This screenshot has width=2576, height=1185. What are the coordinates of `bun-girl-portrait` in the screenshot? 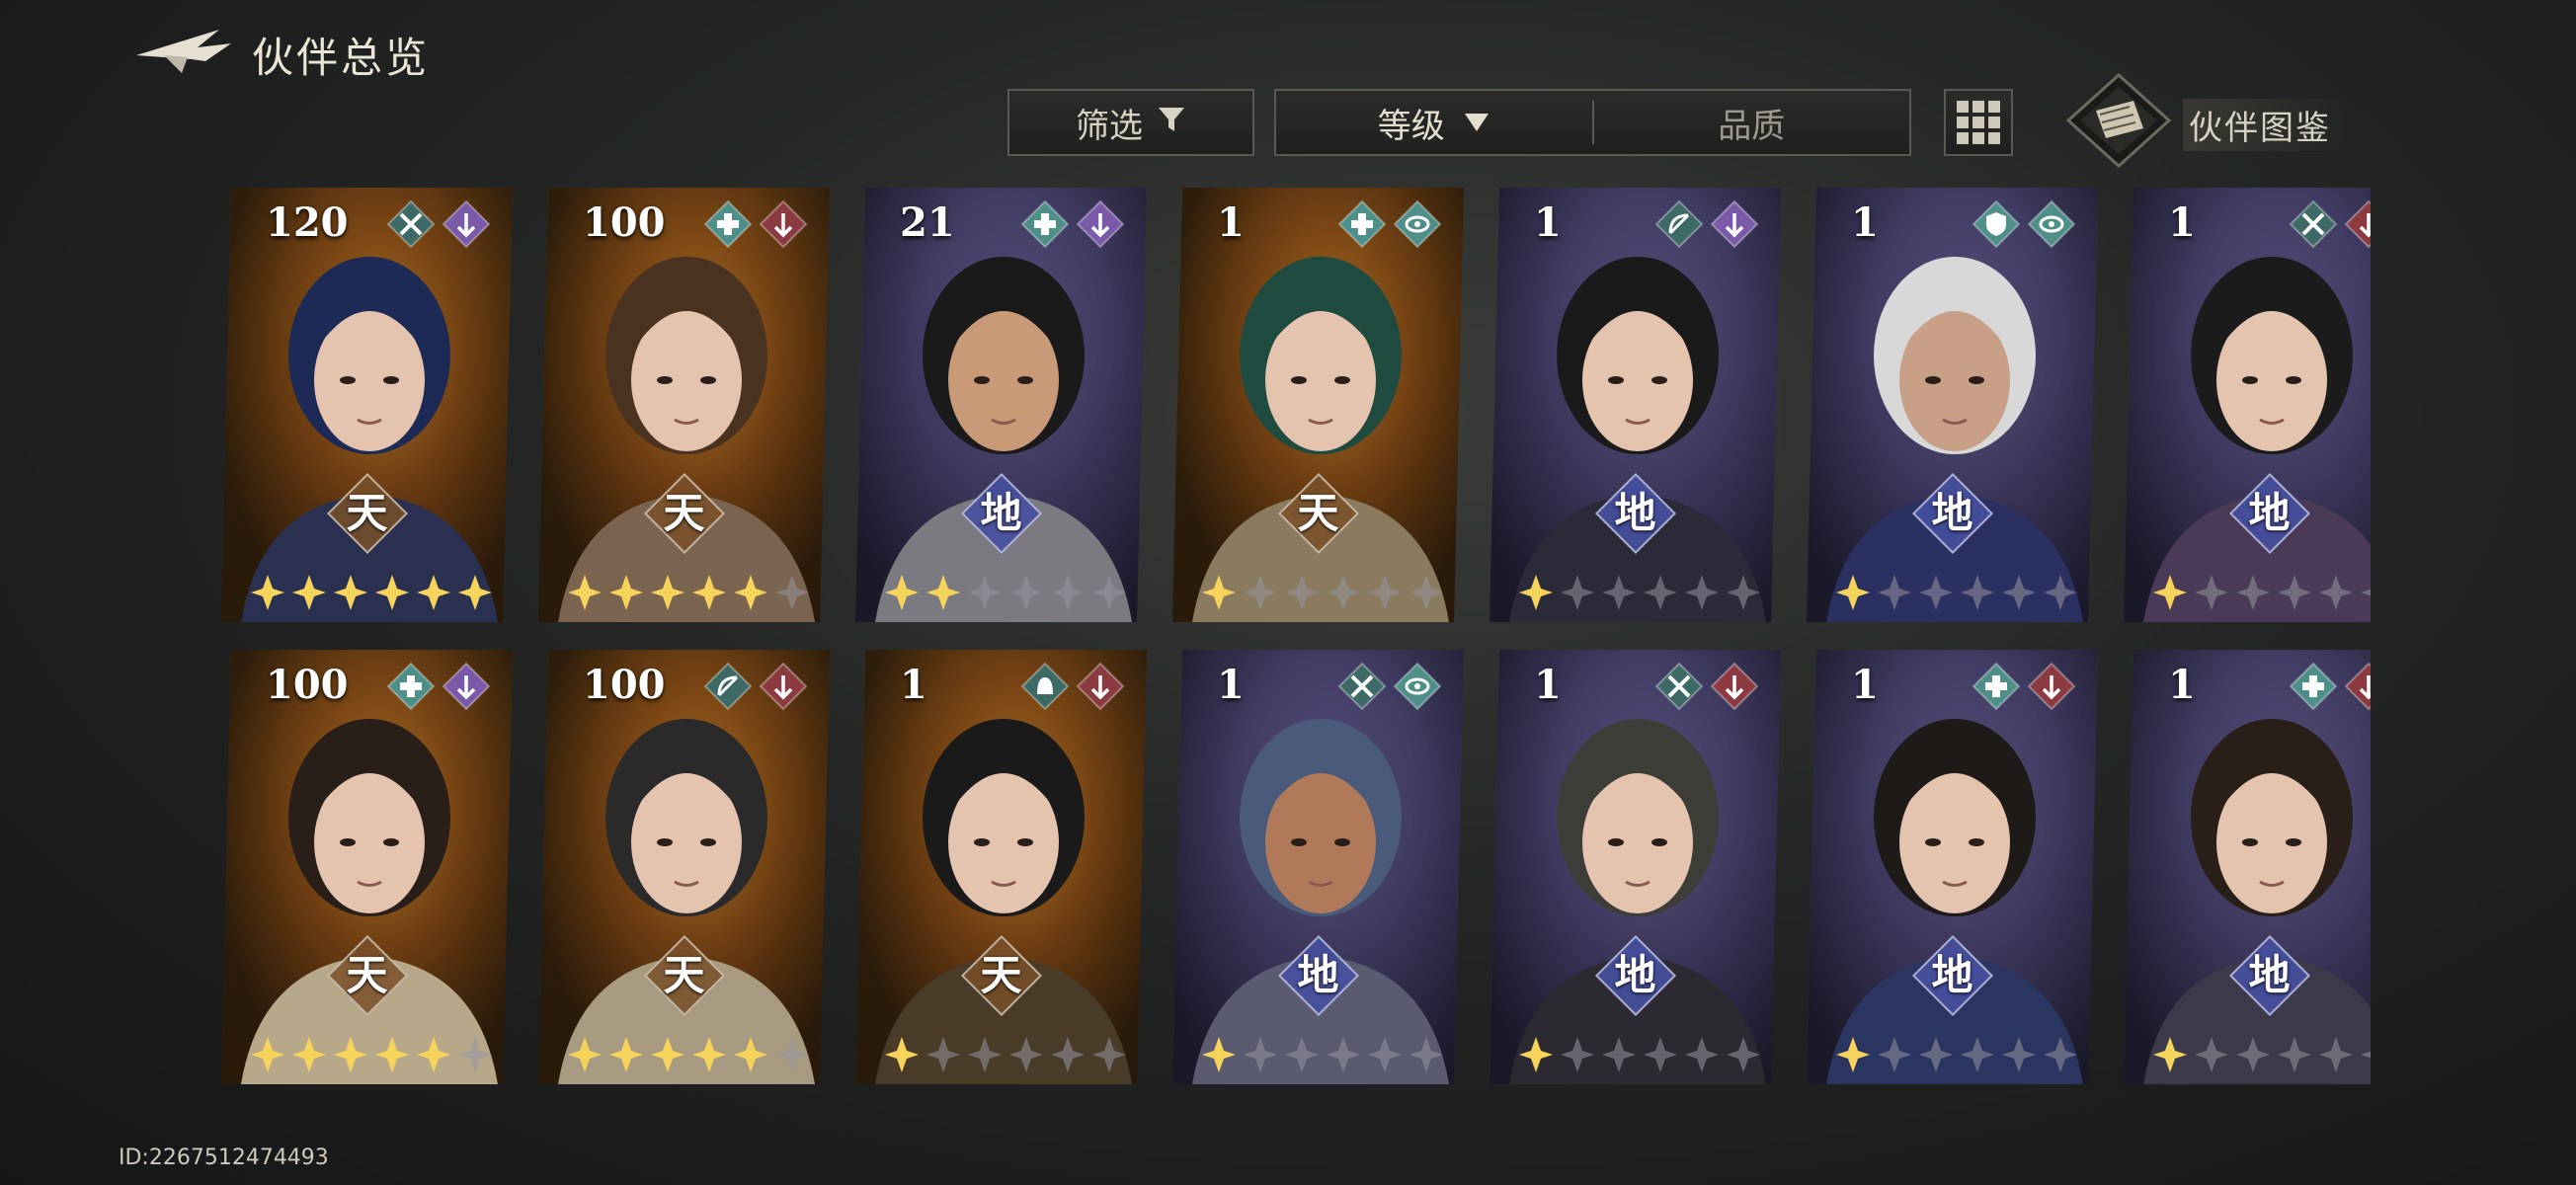 It's located at (367, 877).